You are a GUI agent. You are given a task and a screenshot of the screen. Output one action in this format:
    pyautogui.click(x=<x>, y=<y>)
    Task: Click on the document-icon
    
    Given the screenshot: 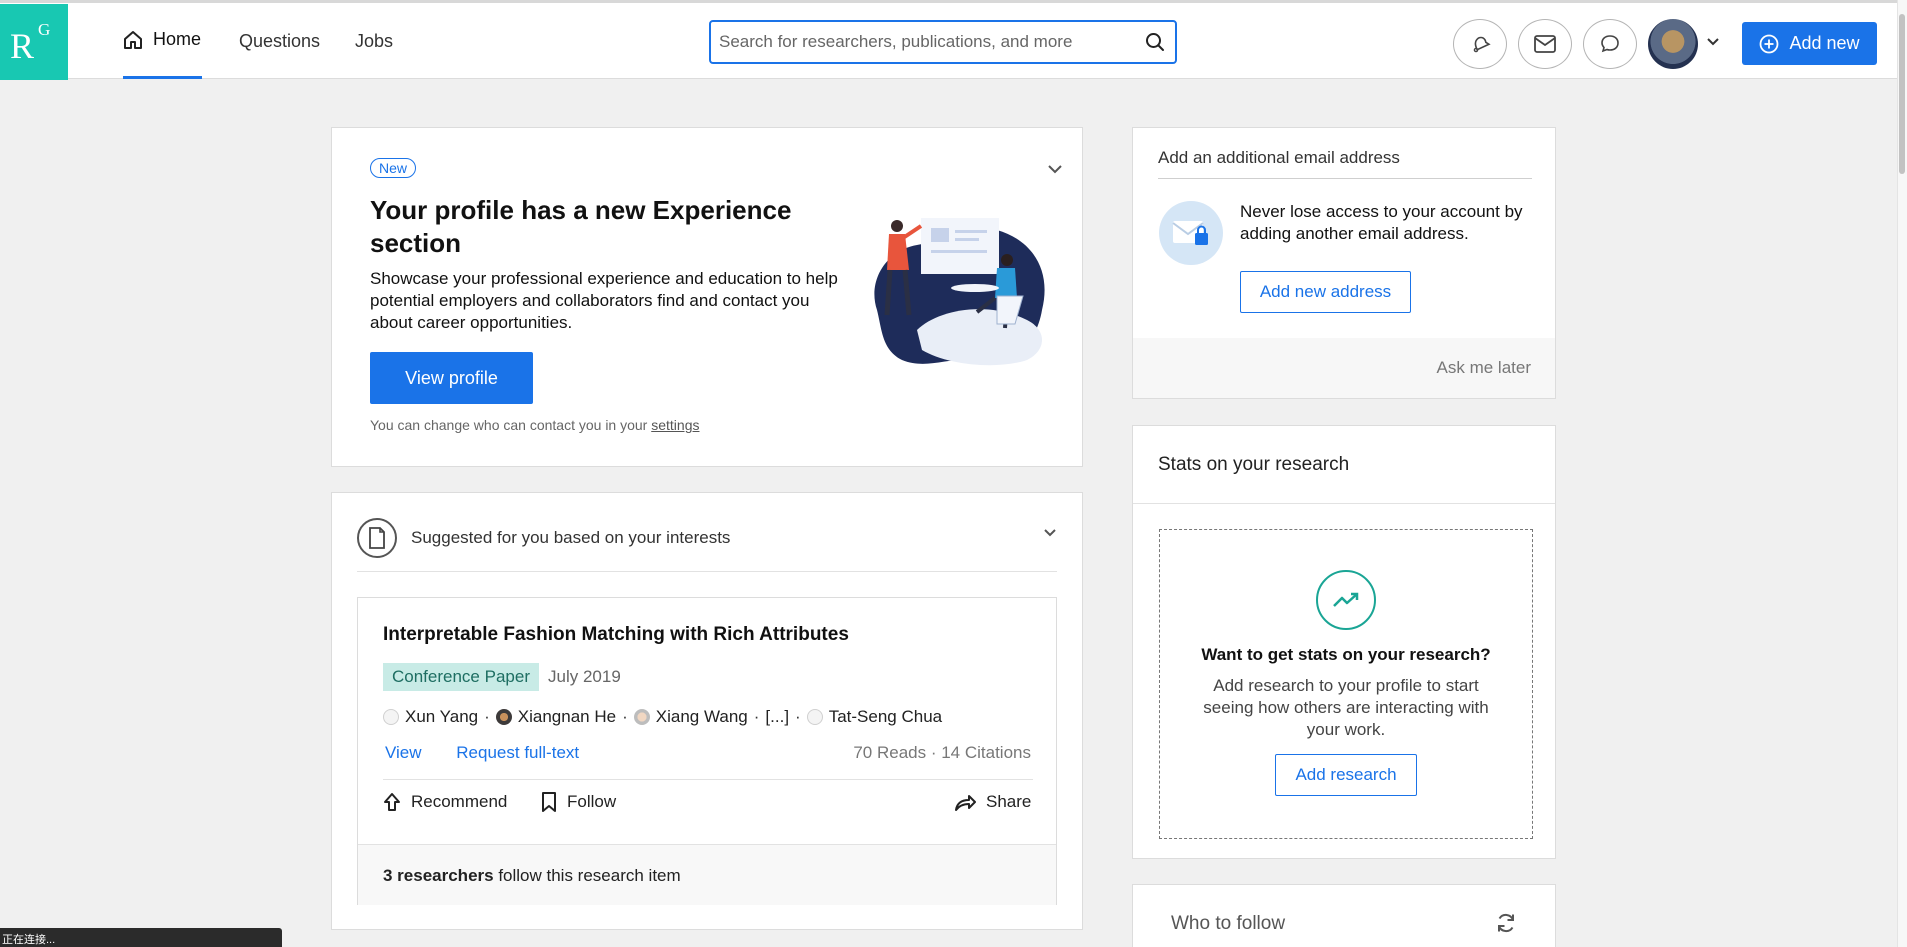 What is the action you would take?
    pyautogui.click(x=377, y=538)
    